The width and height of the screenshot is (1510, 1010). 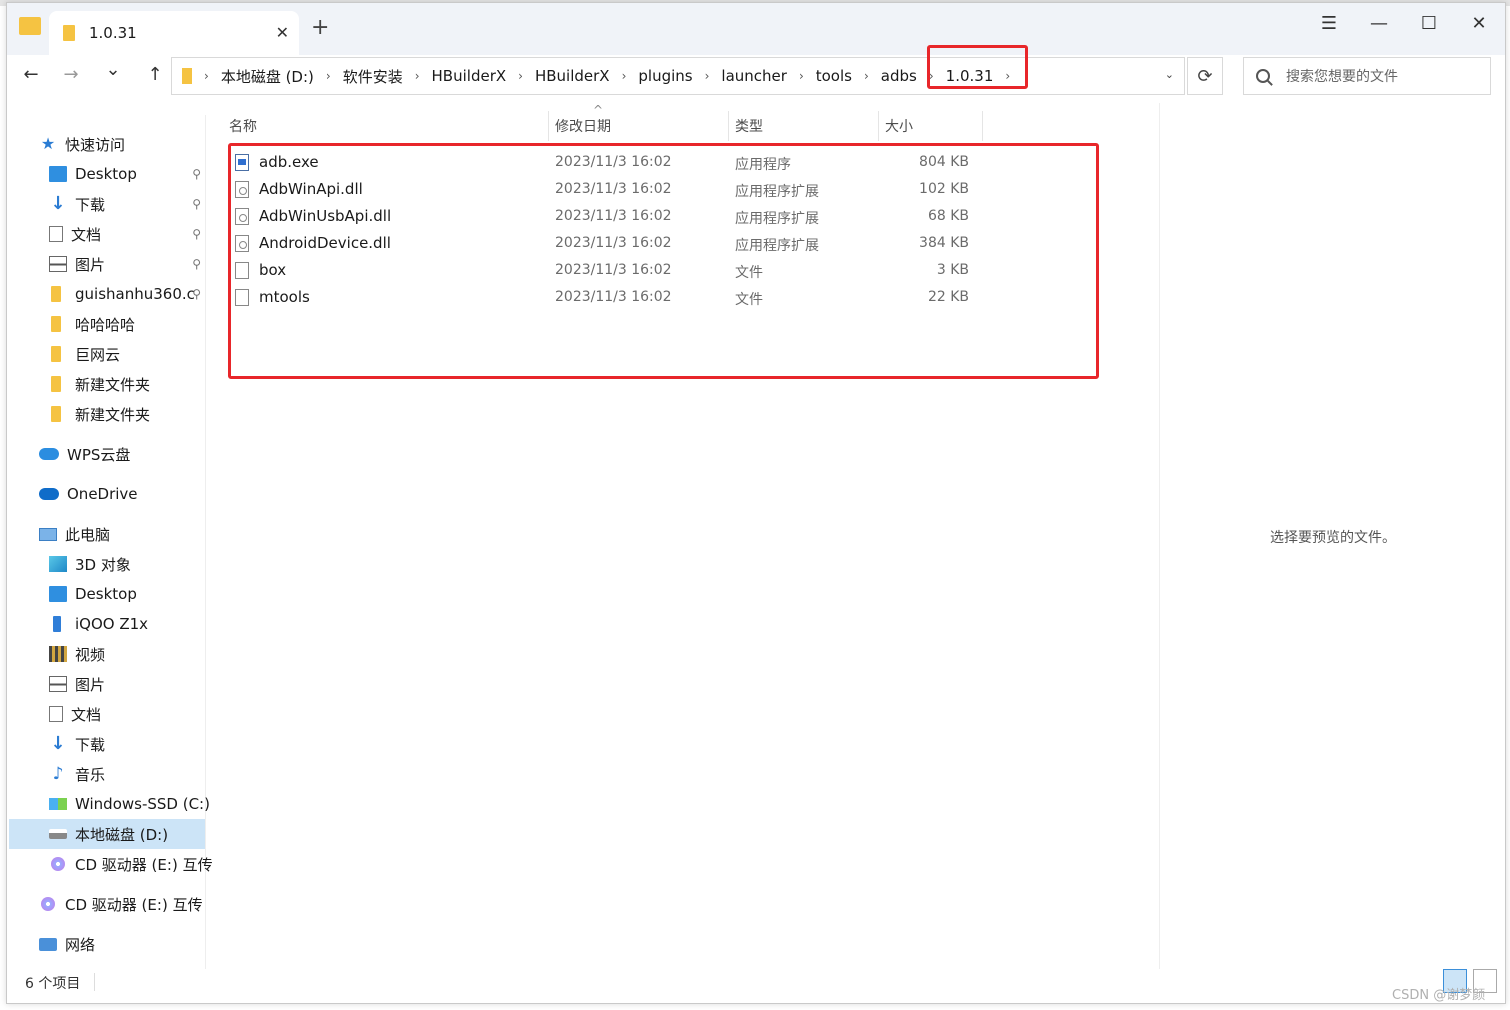 What do you see at coordinates (90, 654) in the screenshot?
I see `sidebar-item-label: 视频` at bounding box center [90, 654].